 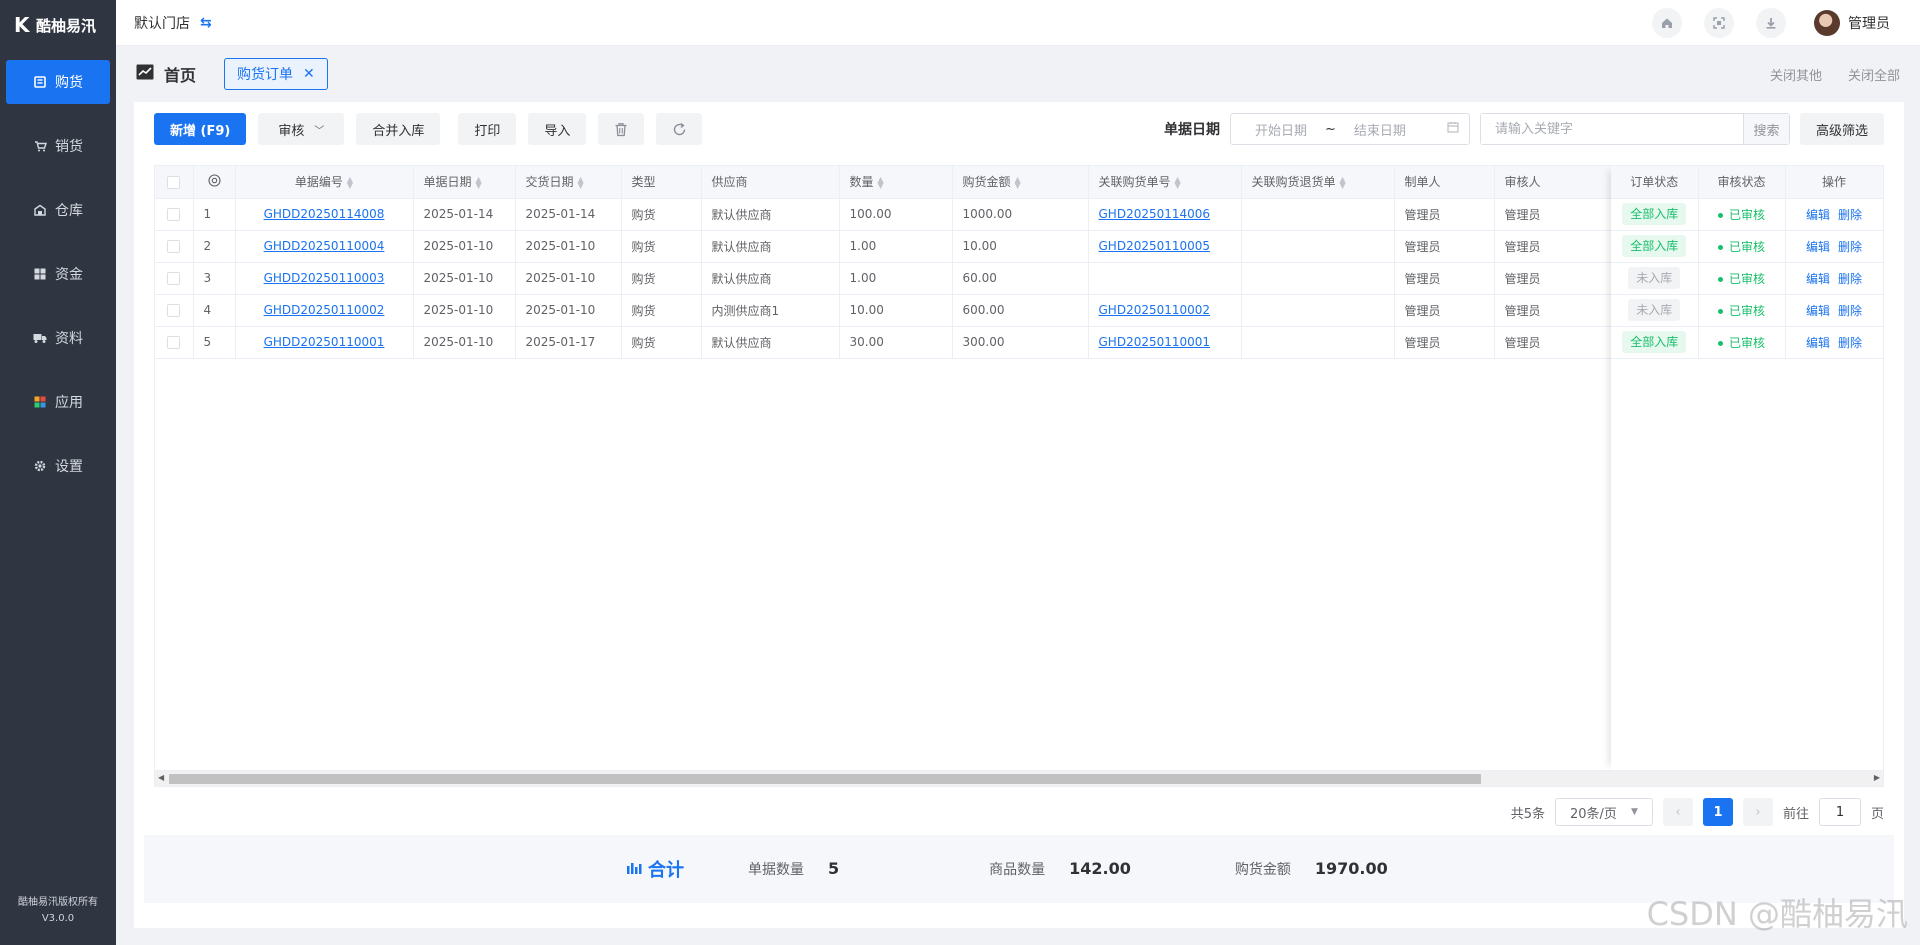 I want to click on order-no-link: GHDD20250110003, so click(x=324, y=278).